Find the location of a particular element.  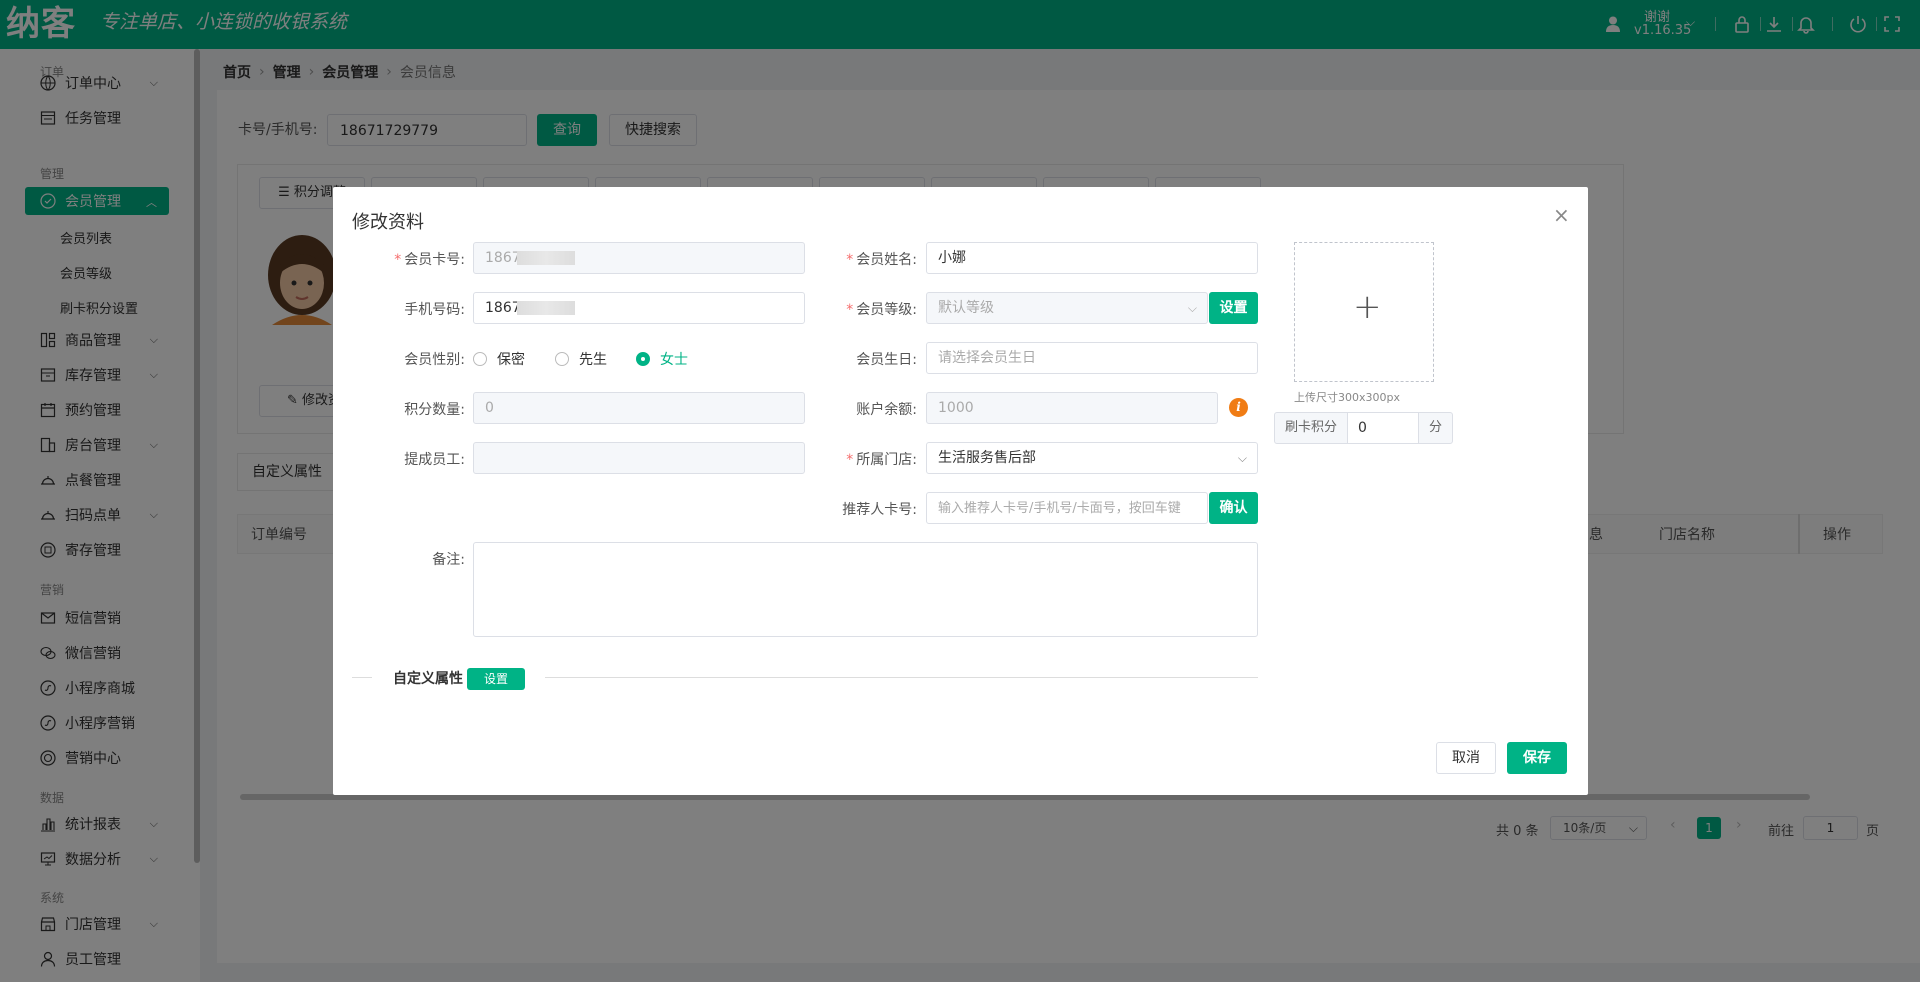

gender-radio-female: 女士 is located at coordinates (662, 359).